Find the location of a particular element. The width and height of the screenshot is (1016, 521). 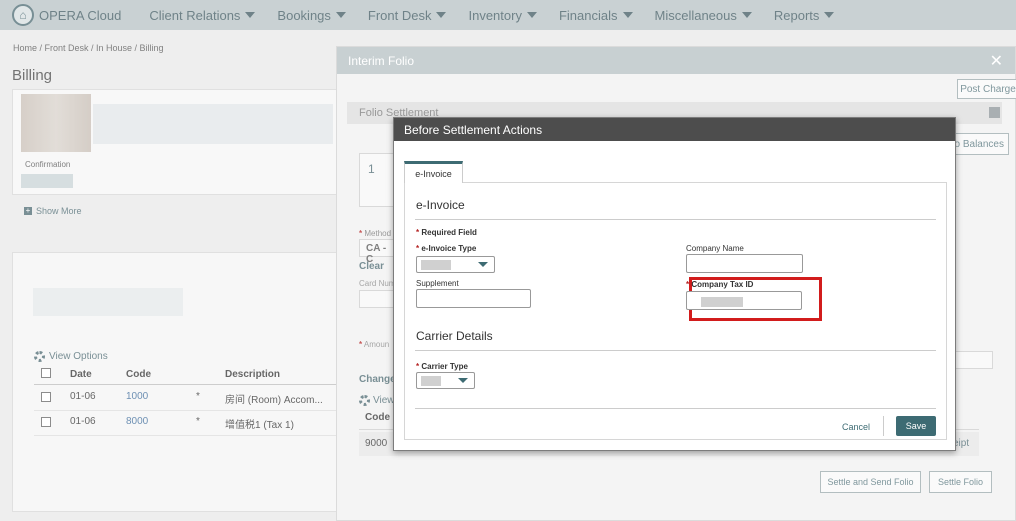

company-tax-id-label-text: Company Tax ID is located at coordinates (722, 284).